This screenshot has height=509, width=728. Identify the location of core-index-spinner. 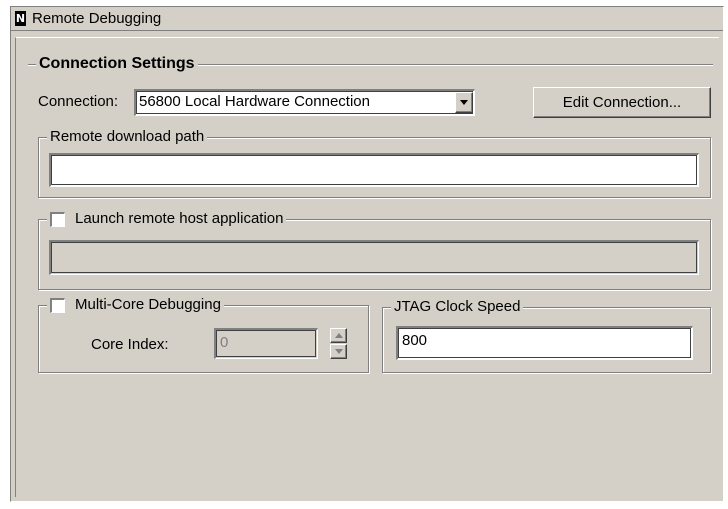
(338, 343).